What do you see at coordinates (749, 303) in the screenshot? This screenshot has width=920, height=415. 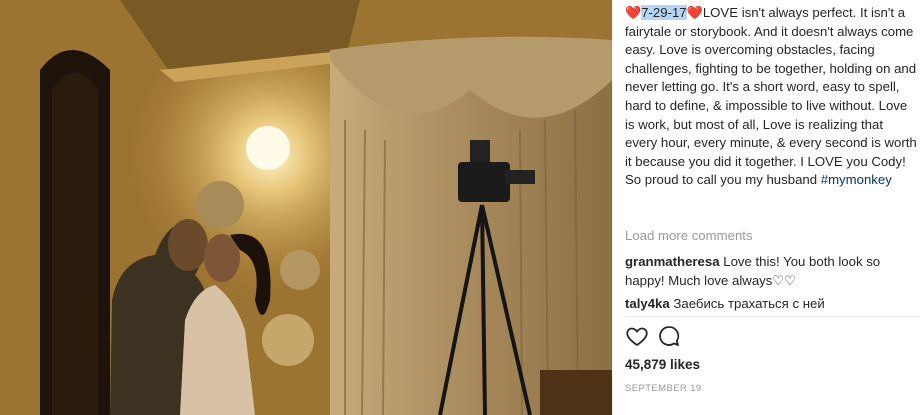 I see `comment-text: Заебись трахаться с ней` at bounding box center [749, 303].